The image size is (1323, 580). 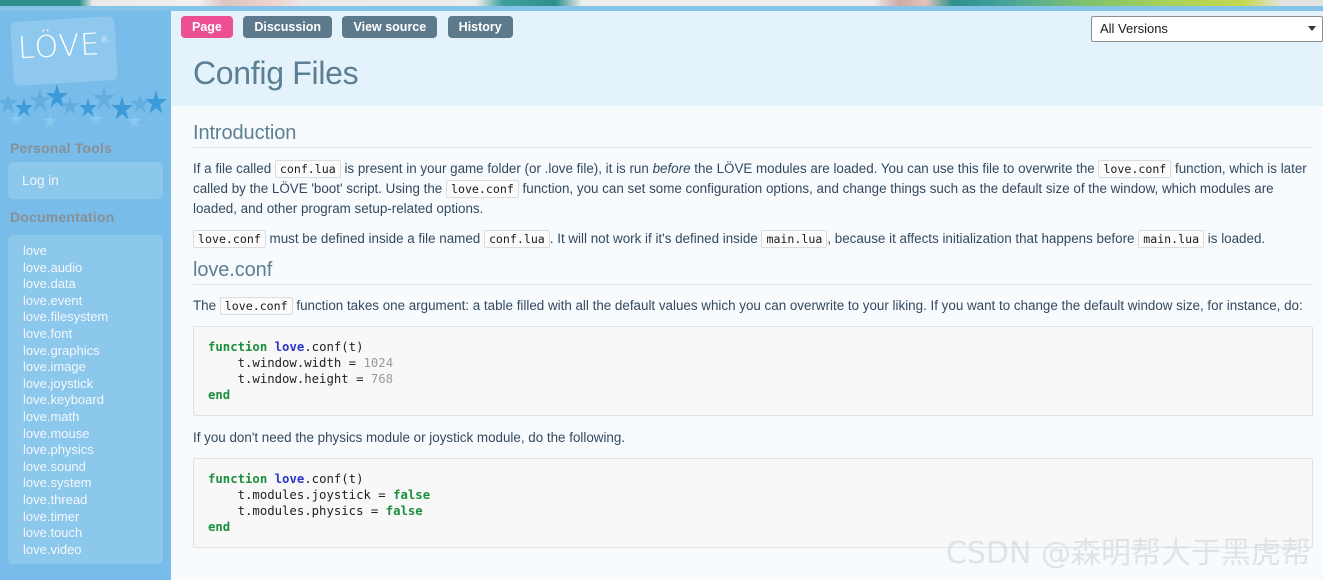 What do you see at coordinates (334, 479) in the screenshot?
I see `code2-call-conf: .conf(t)` at bounding box center [334, 479].